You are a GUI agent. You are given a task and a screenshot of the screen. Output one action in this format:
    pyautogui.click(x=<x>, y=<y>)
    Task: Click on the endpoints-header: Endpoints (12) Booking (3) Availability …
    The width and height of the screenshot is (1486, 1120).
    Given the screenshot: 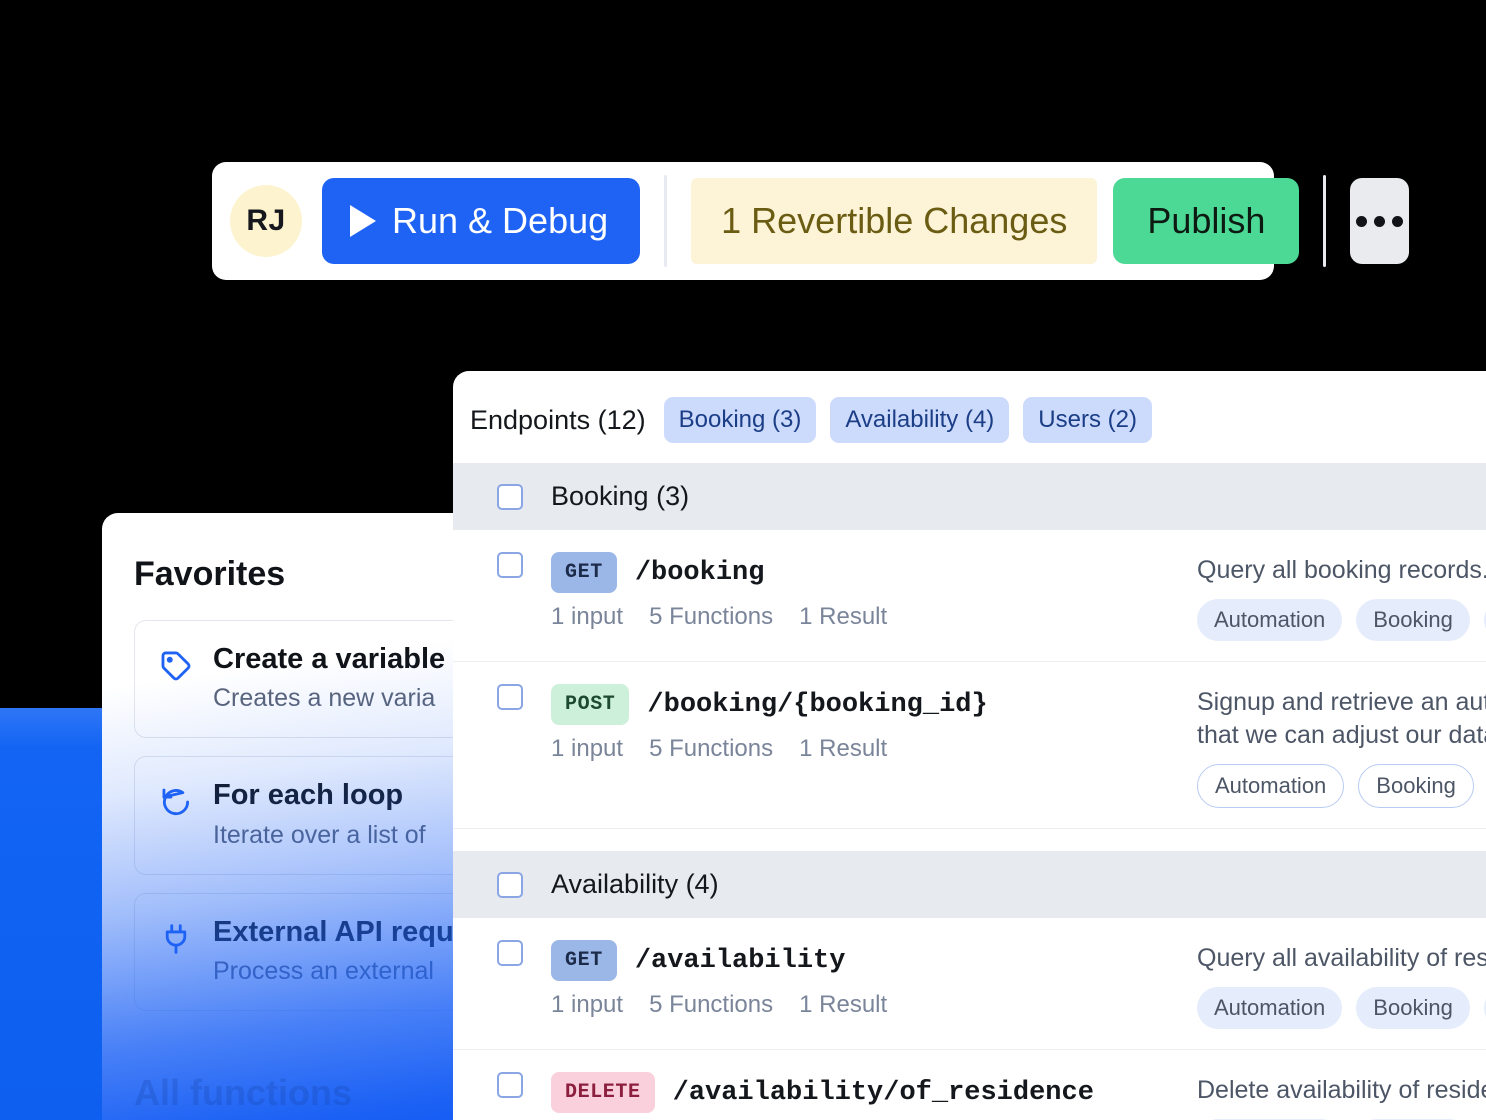 What is the action you would take?
    pyautogui.click(x=969, y=417)
    